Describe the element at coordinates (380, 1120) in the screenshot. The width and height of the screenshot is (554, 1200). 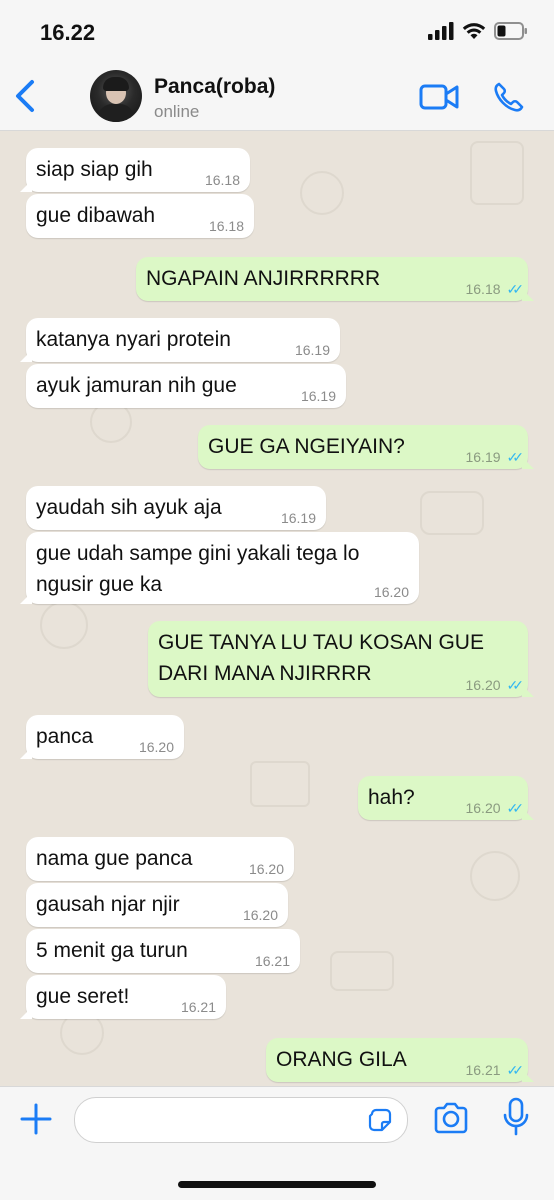
I see `sticker-icon` at that location.